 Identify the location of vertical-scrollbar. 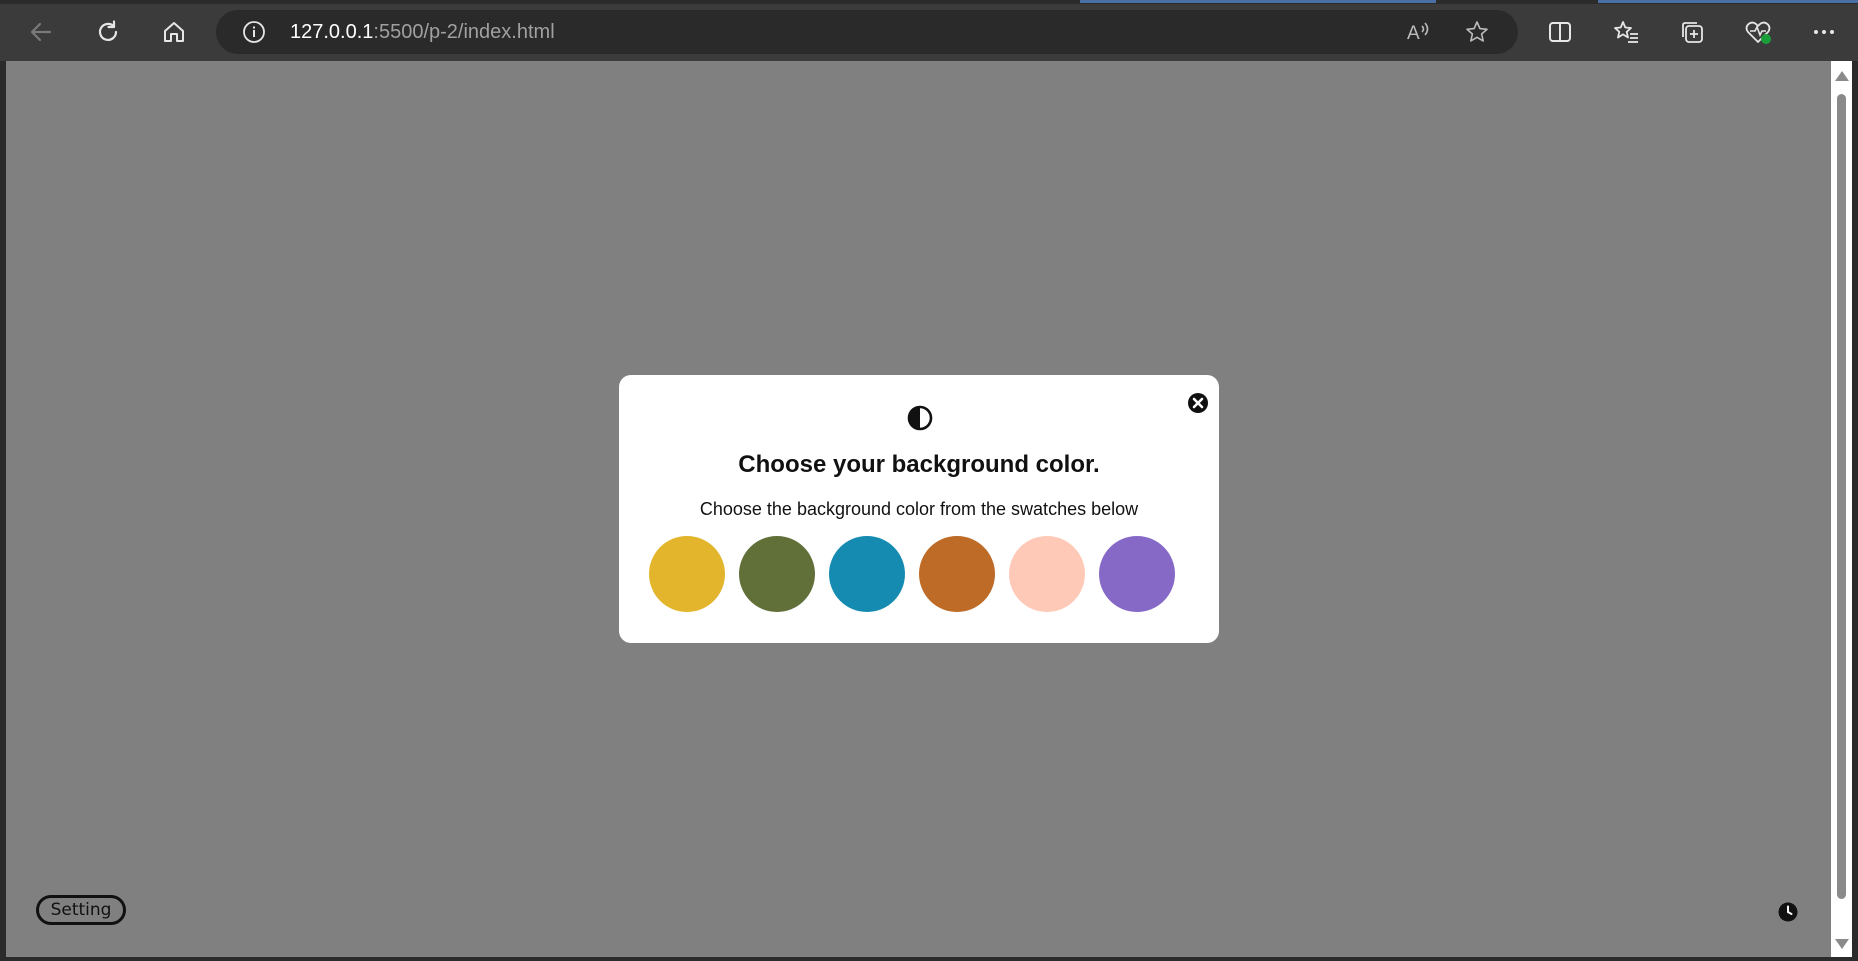
(1841, 509).